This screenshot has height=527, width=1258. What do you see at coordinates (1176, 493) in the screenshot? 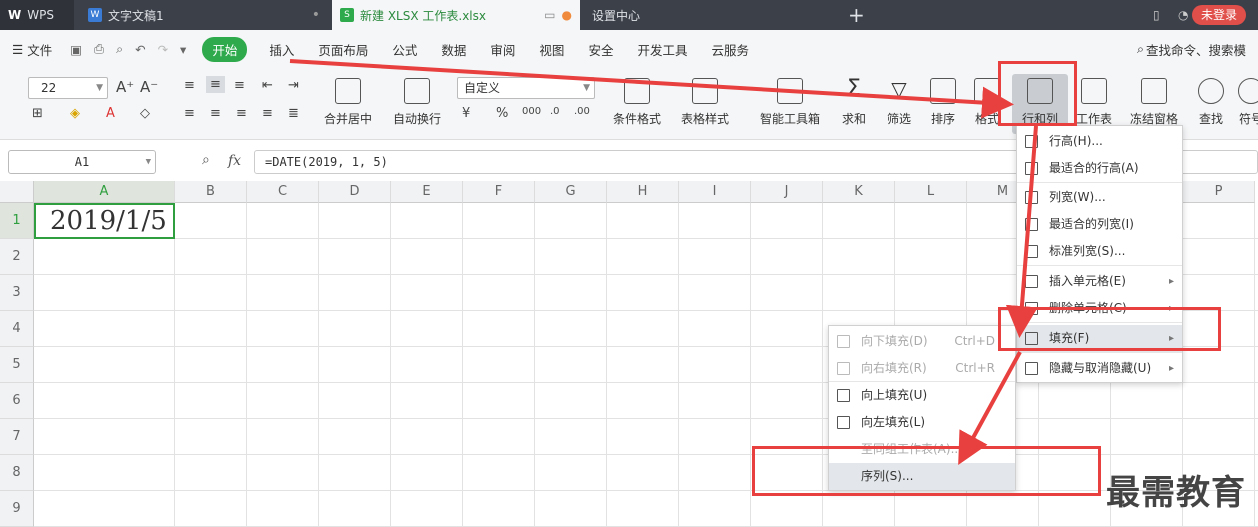
I see `watermark: 最需教育` at bounding box center [1176, 493].